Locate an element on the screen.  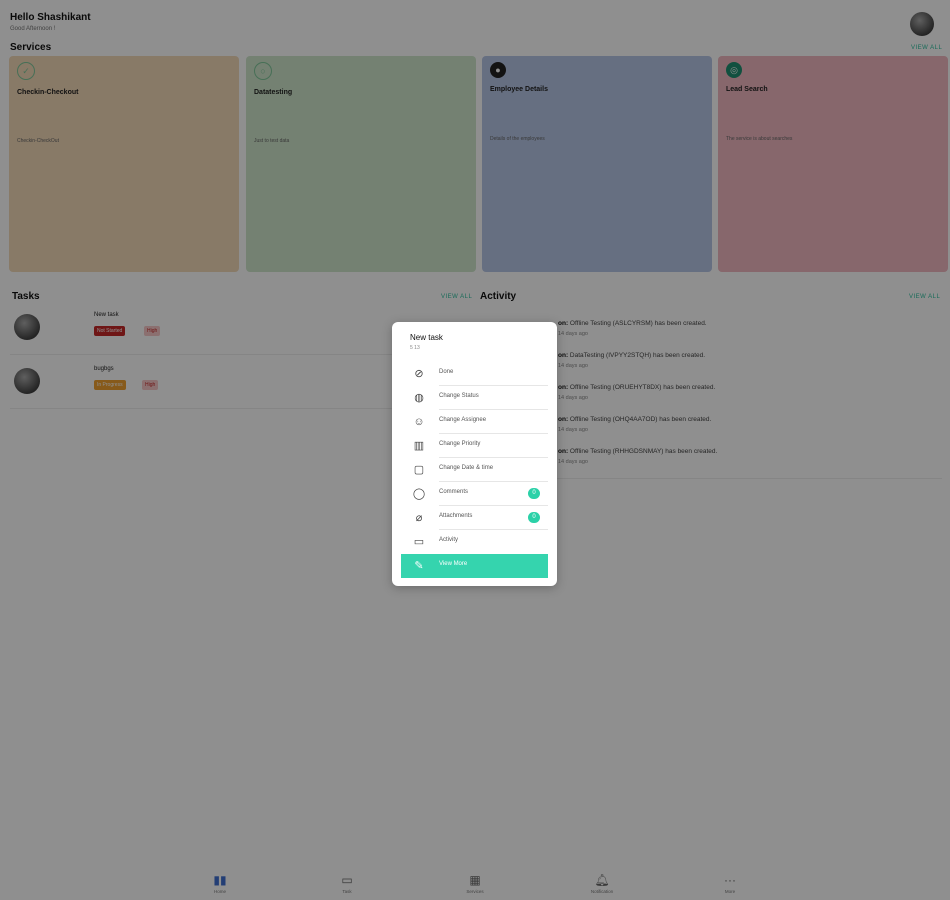
menu-item-label: Change Assignee is located at coordinates (463, 420).